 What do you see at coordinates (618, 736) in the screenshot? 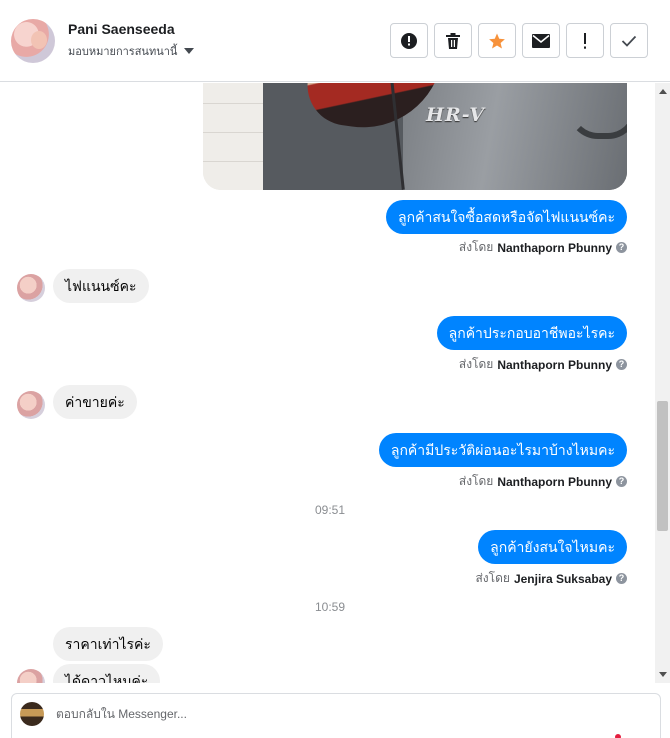
I see `notification-dot` at bounding box center [618, 736].